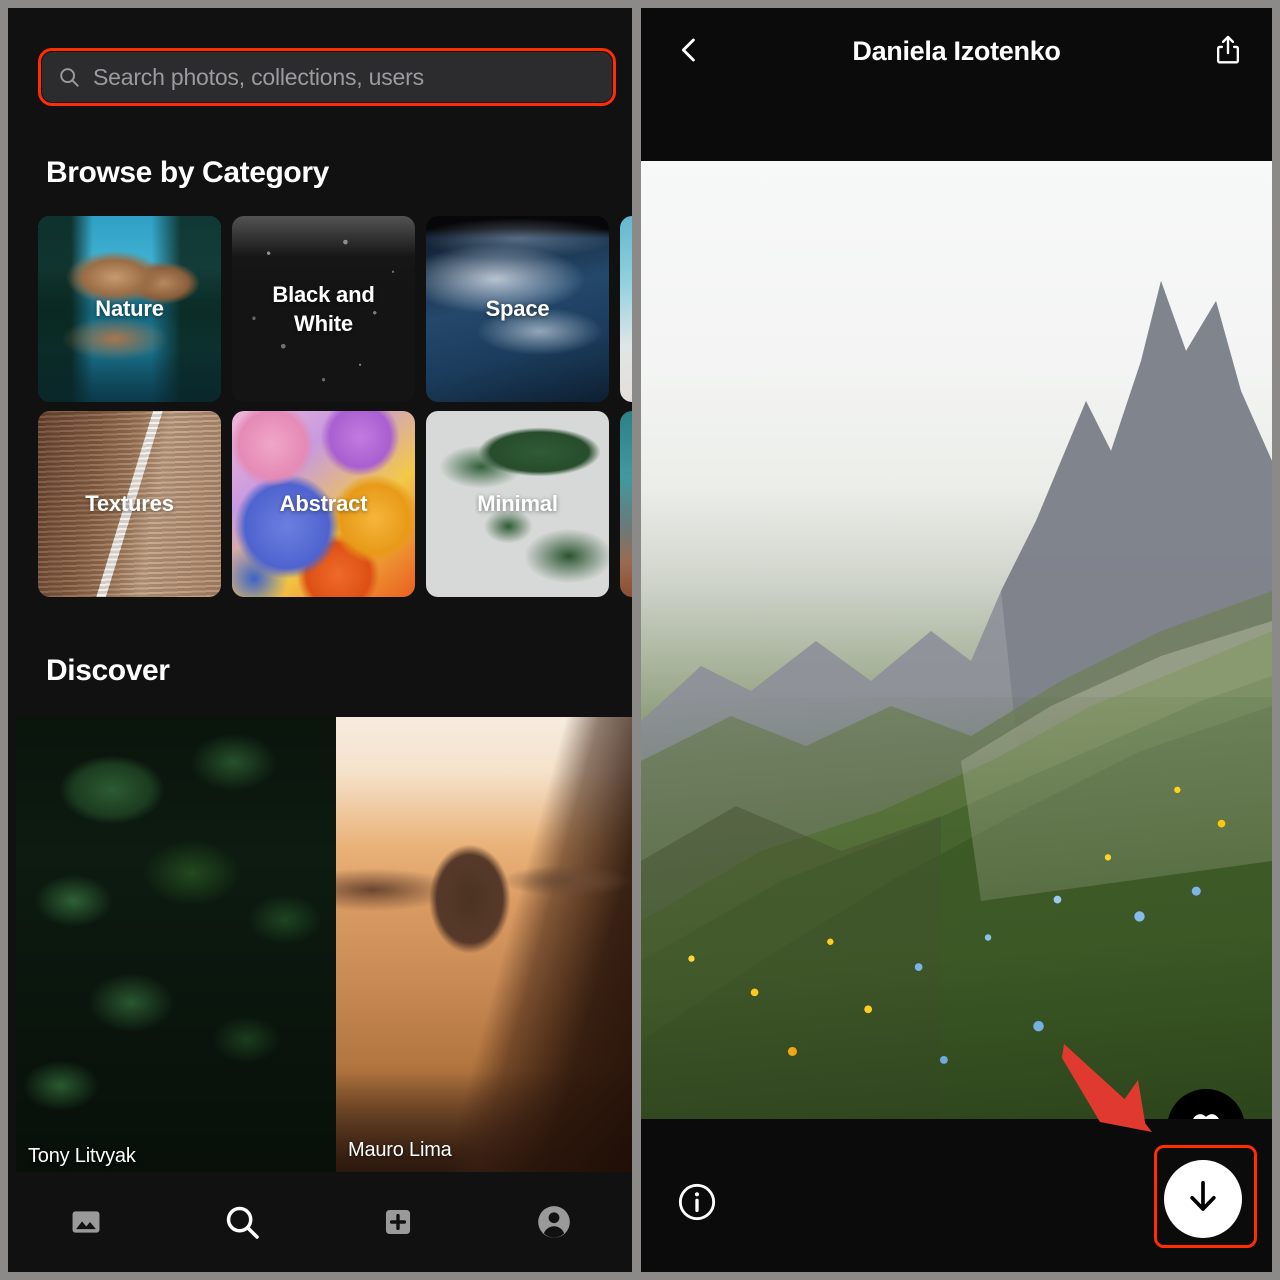 The height and width of the screenshot is (1280, 1280). Describe the element at coordinates (1206, 1114) in the screenshot. I see `heart-icon` at that location.